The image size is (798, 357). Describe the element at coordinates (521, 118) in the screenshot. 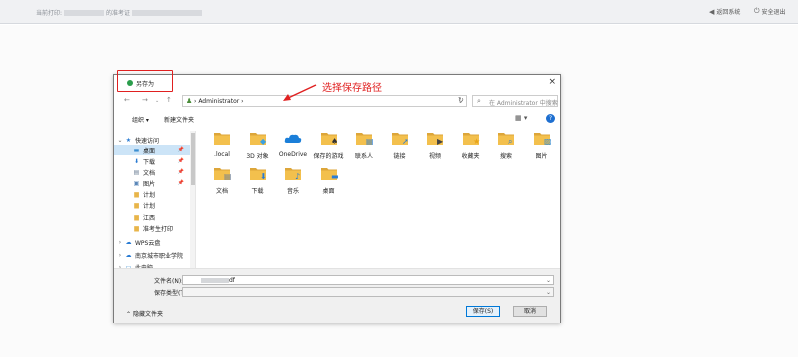

I see `view-options-icon: ▦ ▾` at that location.